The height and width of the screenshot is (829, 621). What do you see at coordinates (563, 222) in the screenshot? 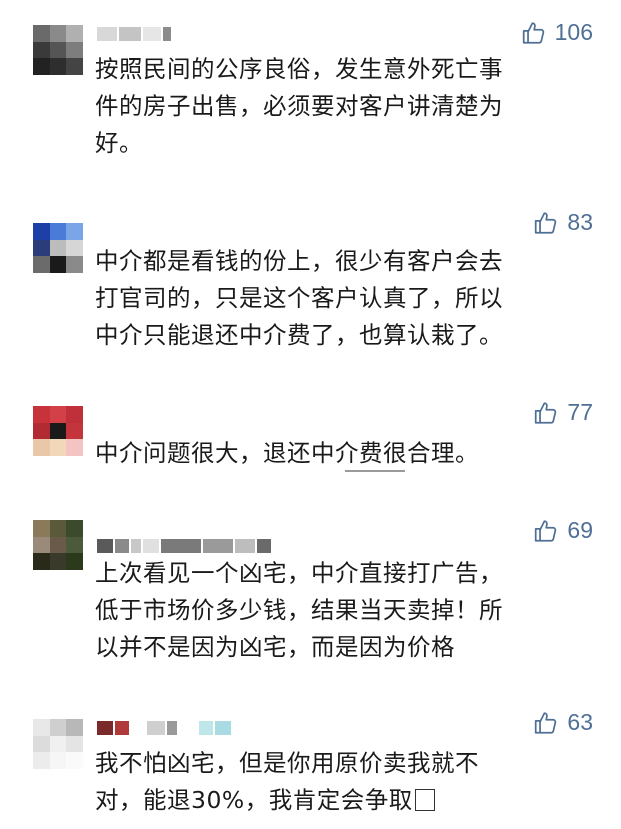
I see `like-button: 83` at bounding box center [563, 222].